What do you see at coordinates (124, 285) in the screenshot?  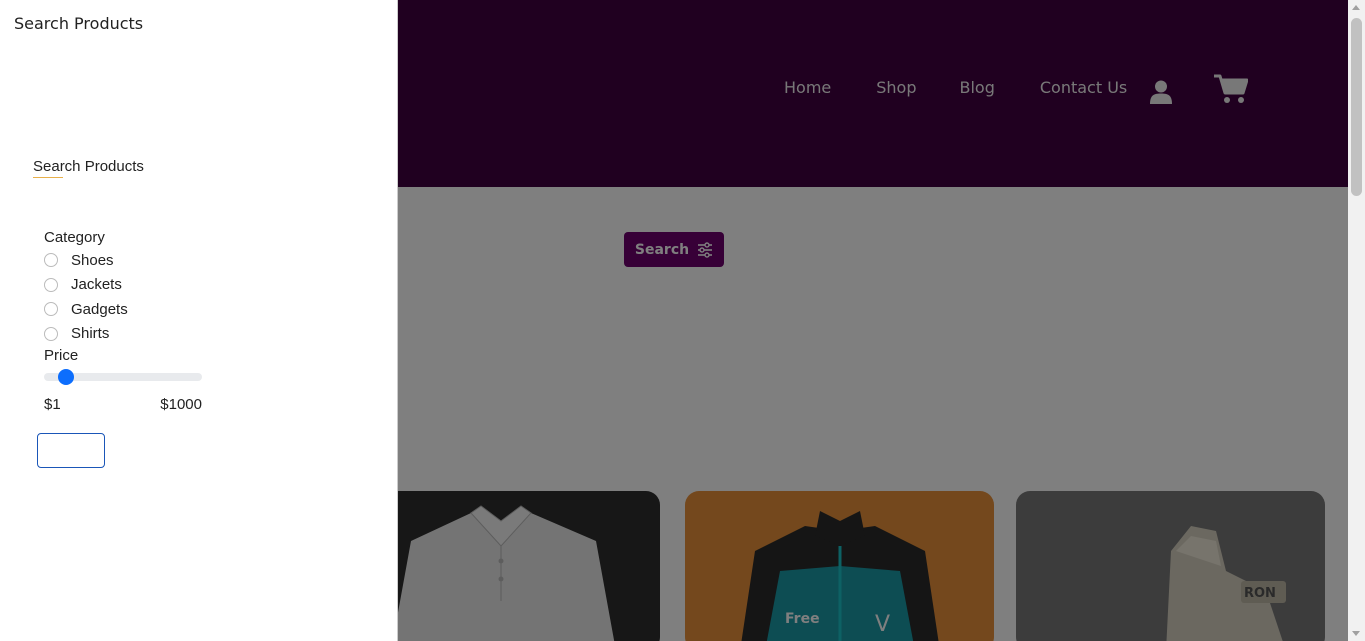 I see `category-option-jackets: Jackets` at bounding box center [124, 285].